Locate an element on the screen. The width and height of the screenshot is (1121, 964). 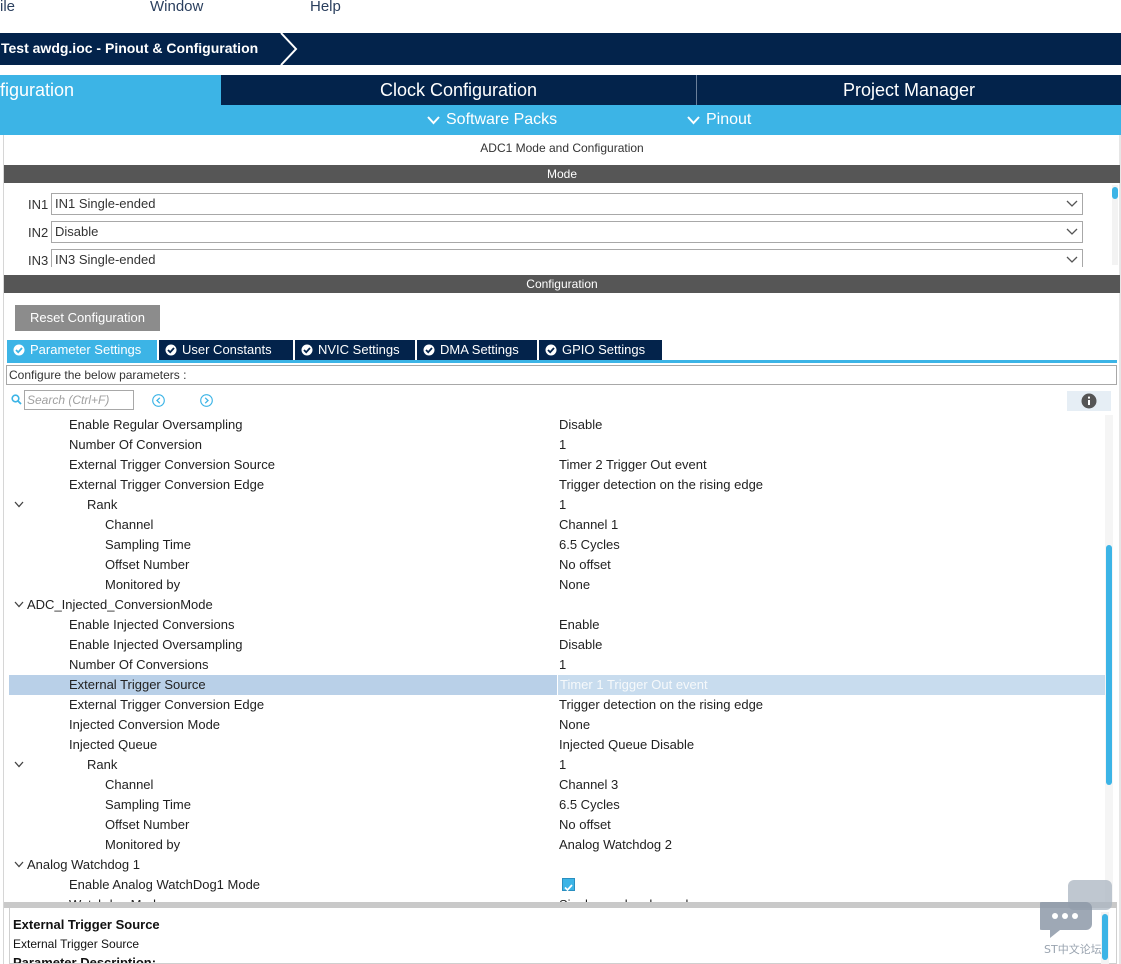
tab-dma-settings: DMA Settings is located at coordinates (477, 350).